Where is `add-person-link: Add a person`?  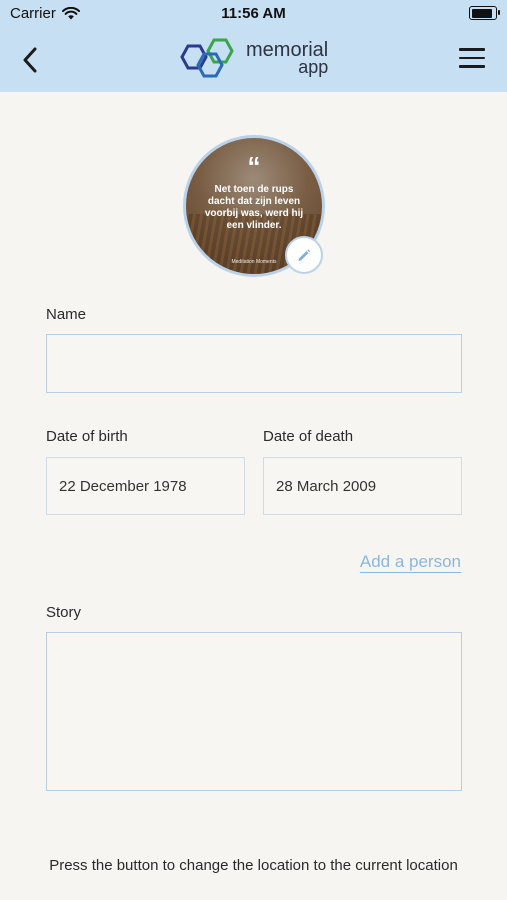 add-person-link: Add a person is located at coordinates (410, 562).